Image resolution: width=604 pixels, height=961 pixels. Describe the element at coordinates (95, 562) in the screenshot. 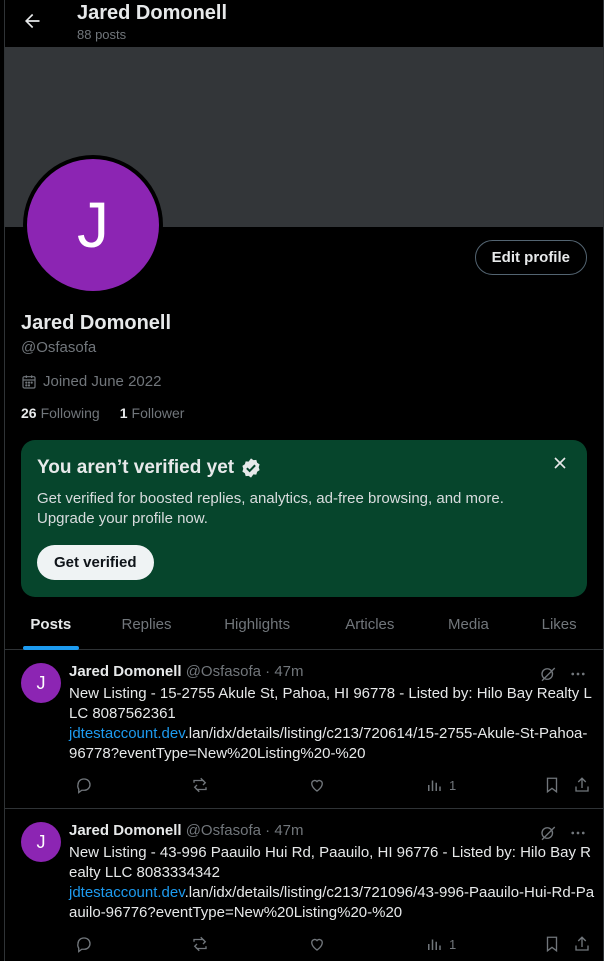

I see `get-verified-button: Get verified` at that location.